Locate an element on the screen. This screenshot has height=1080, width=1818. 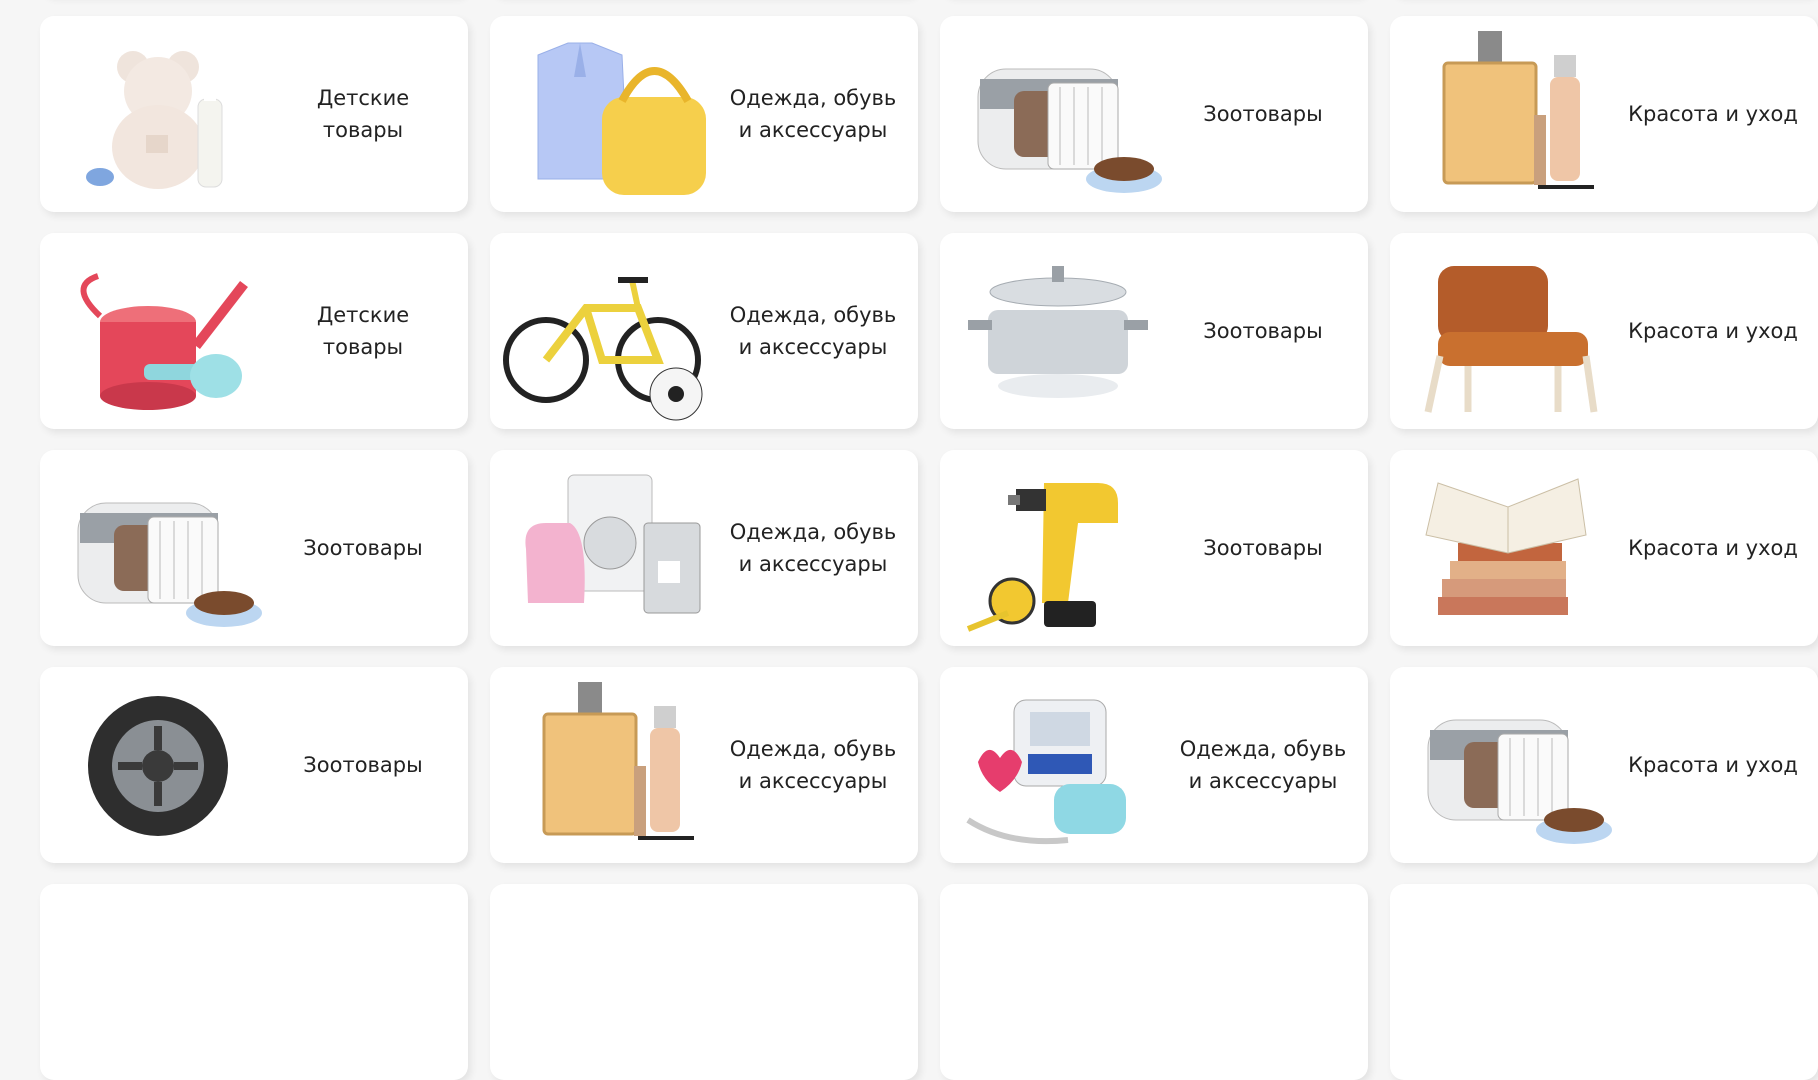
tire-icon is located at coordinates (158, 765).